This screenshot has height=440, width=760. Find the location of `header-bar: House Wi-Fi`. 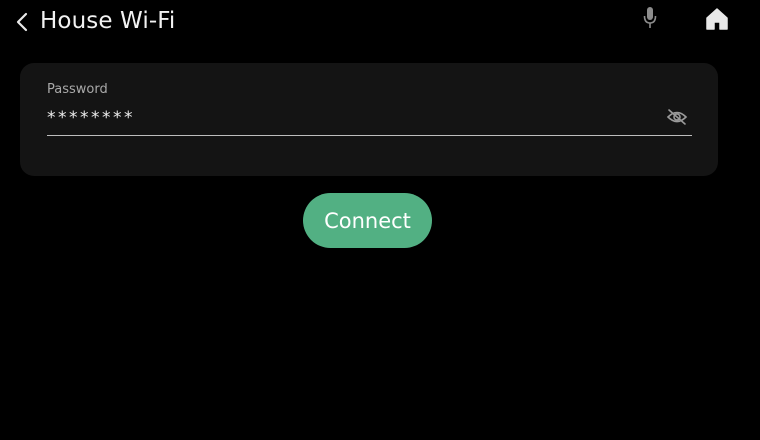

header-bar: House Wi-Fi is located at coordinates (380, 22).